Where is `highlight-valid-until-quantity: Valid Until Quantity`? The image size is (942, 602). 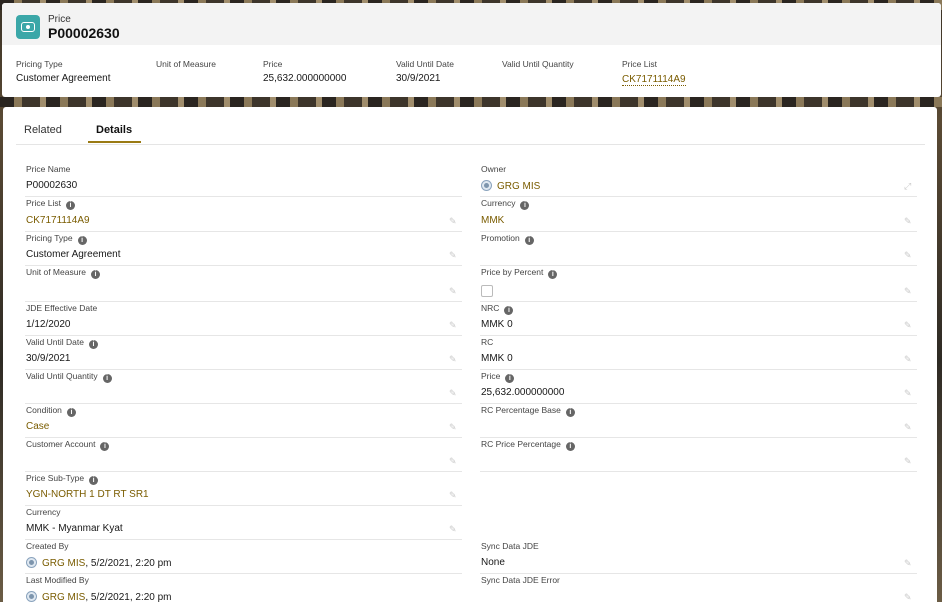 highlight-valid-until-quantity: Valid Until Quantity is located at coordinates (538, 66).